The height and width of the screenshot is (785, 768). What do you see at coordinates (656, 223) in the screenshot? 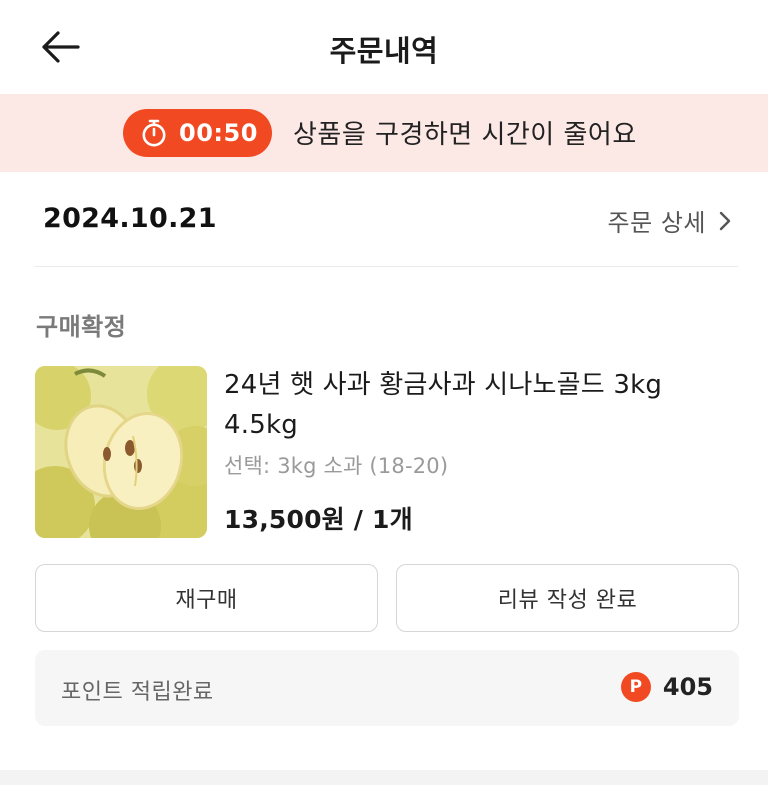
I see `order-detail-label: 주문 상세` at bounding box center [656, 223].